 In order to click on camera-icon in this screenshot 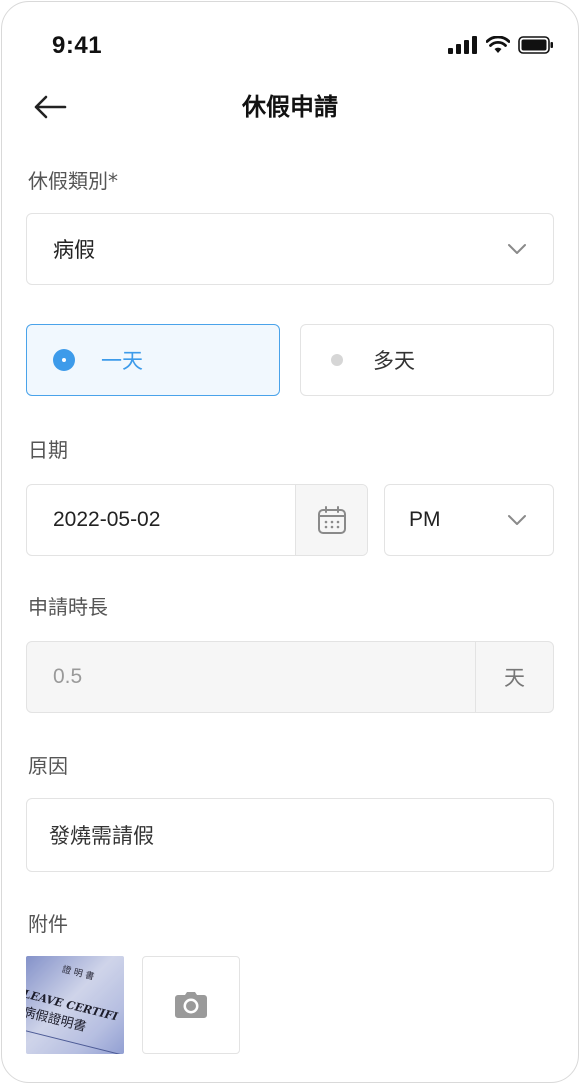, I will do `click(191, 1005)`.